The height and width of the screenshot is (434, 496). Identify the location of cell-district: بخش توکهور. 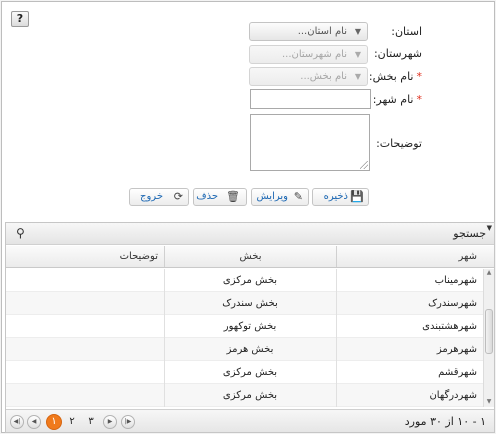
(250, 326).